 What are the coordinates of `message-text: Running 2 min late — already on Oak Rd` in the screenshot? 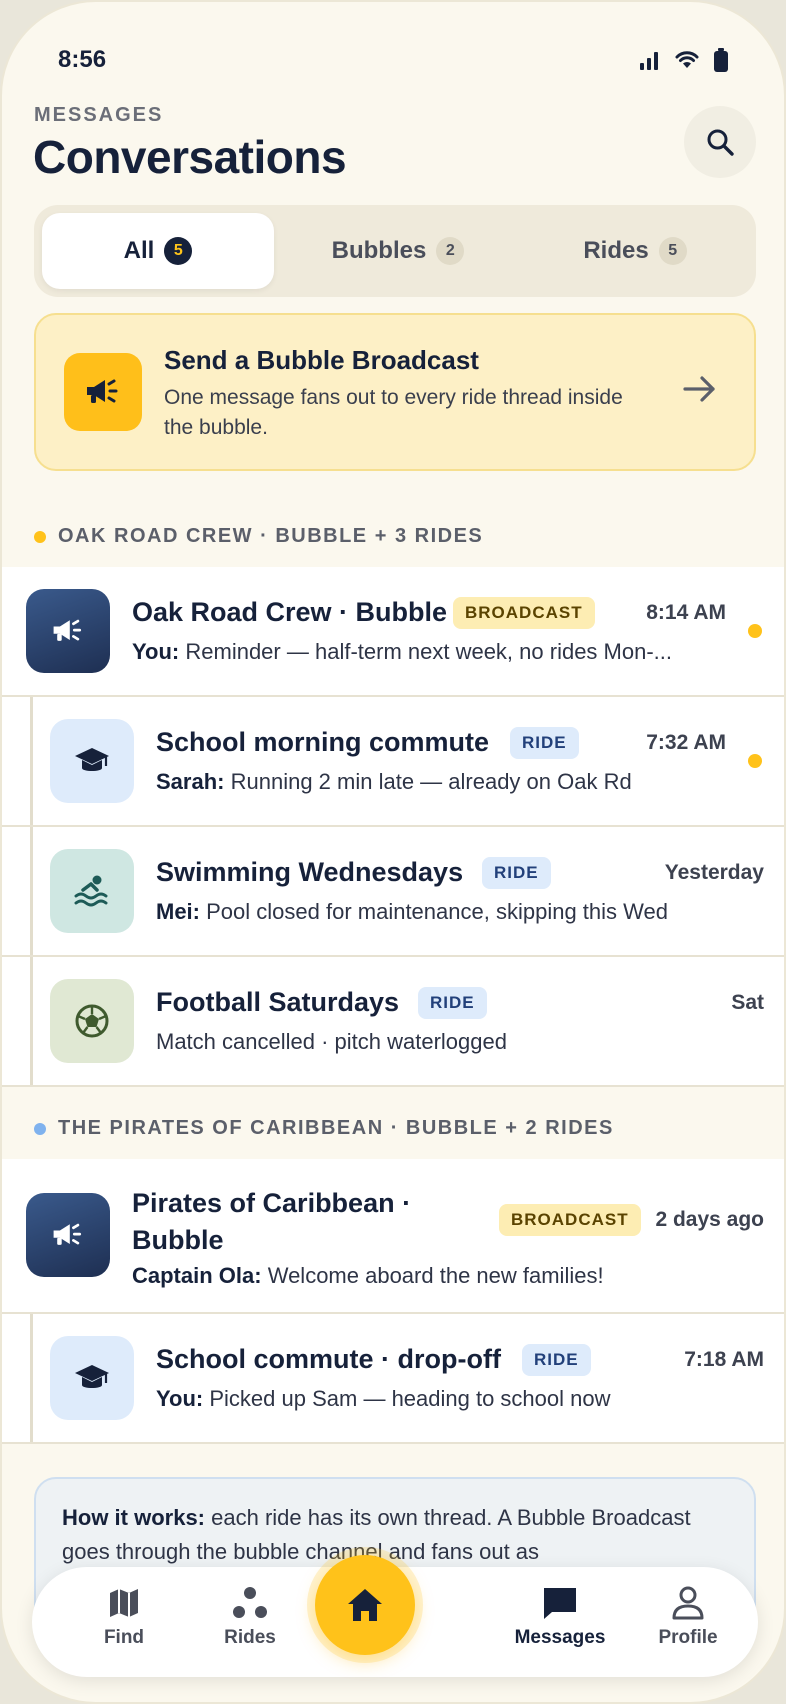 It's located at (431, 781).